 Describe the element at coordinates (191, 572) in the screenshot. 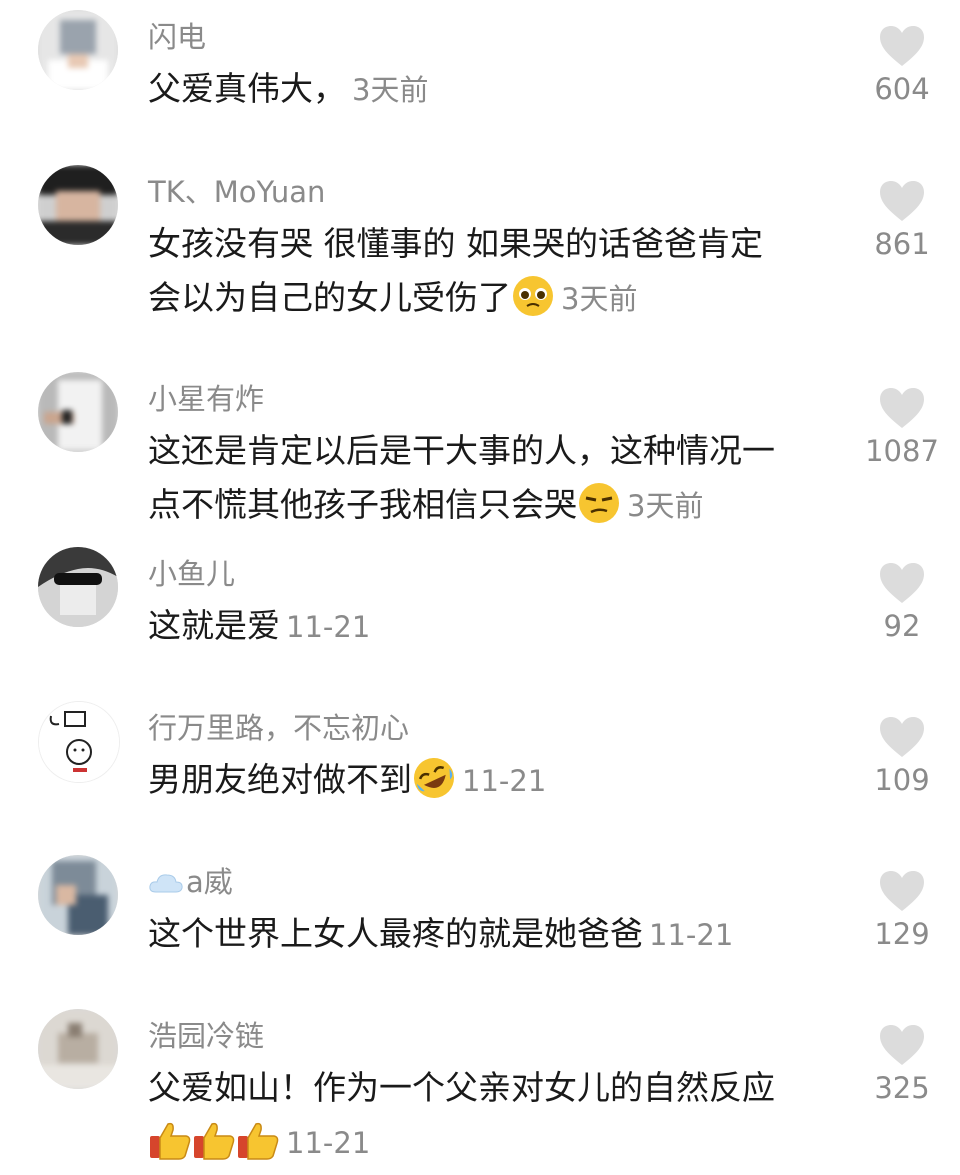

I see `username: 小鱼儿` at that location.